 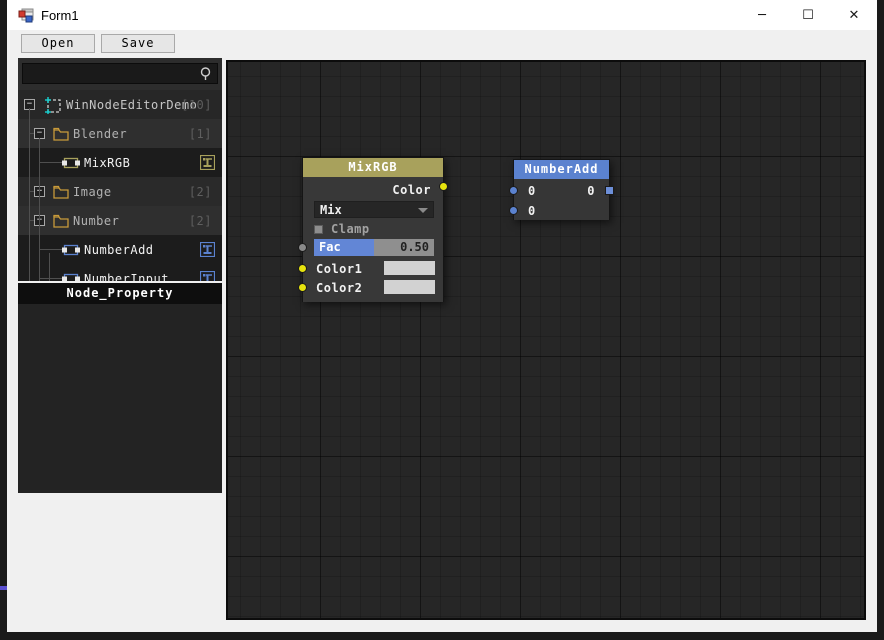 I want to click on tree-item-label: Image, so click(x=92, y=192).